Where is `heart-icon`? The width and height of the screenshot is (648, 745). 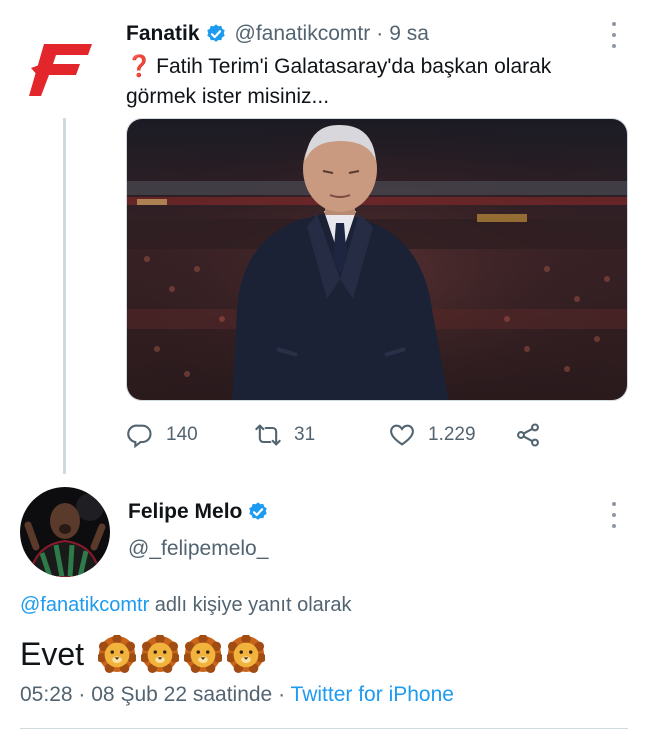
heart-icon is located at coordinates (402, 435).